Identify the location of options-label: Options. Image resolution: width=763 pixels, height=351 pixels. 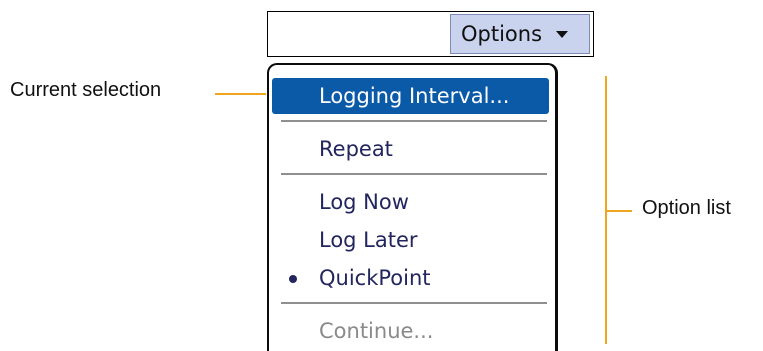
(502, 34).